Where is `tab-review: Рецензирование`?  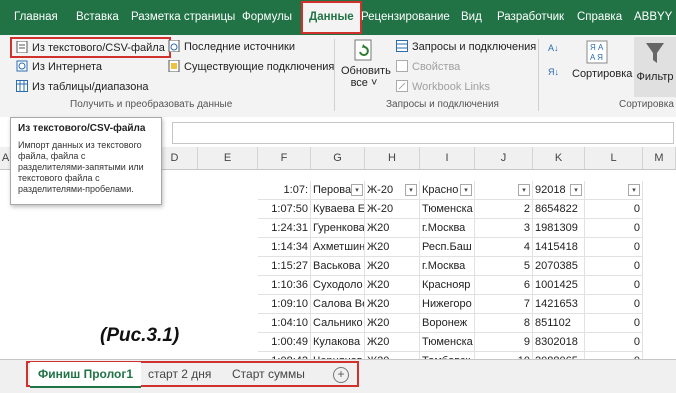 tab-review: Рецензирование is located at coordinates (405, 17).